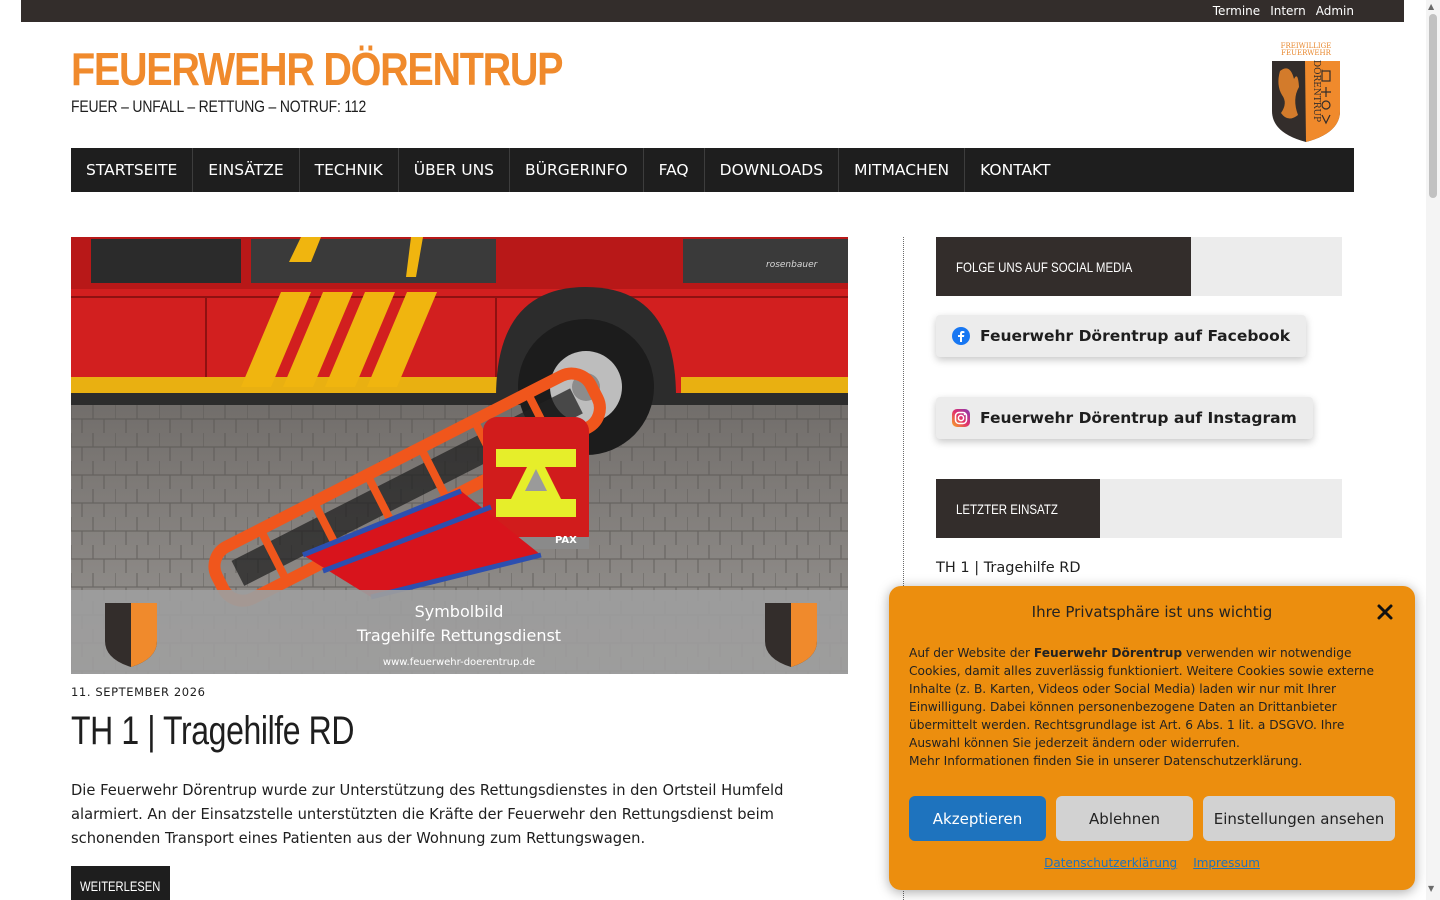  I want to click on scroll-down-arrow-icon: ▼, so click(1431, 888).